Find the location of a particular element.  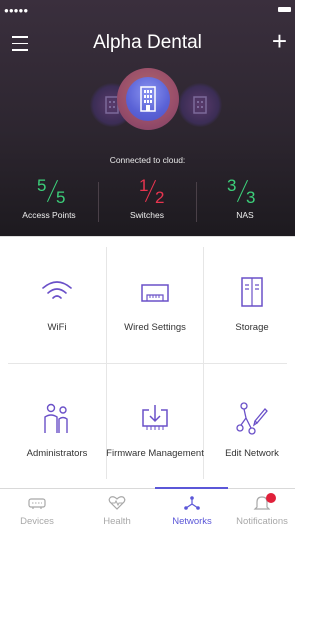

cloud-status-label: Connected to cloud: is located at coordinates (147, 160).